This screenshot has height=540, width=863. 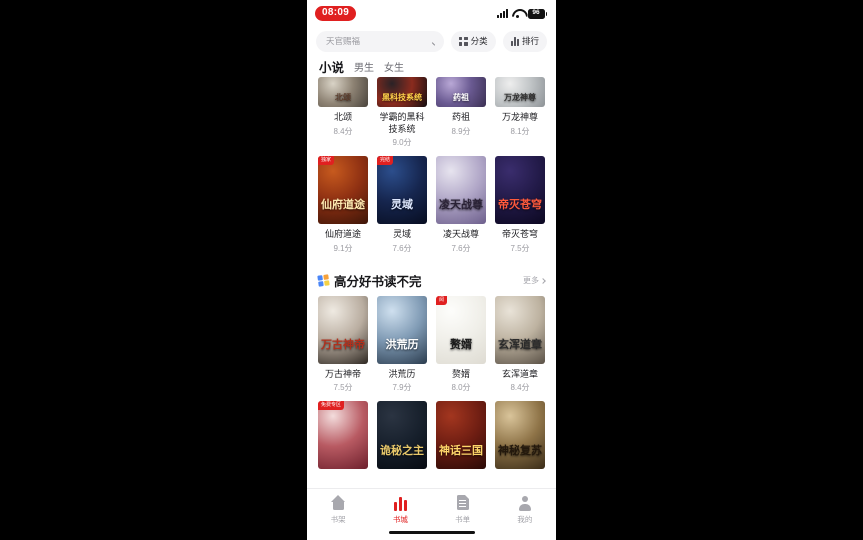 What do you see at coordinates (463, 519) in the screenshot?
I see `nav-label: 书单` at bounding box center [463, 519].